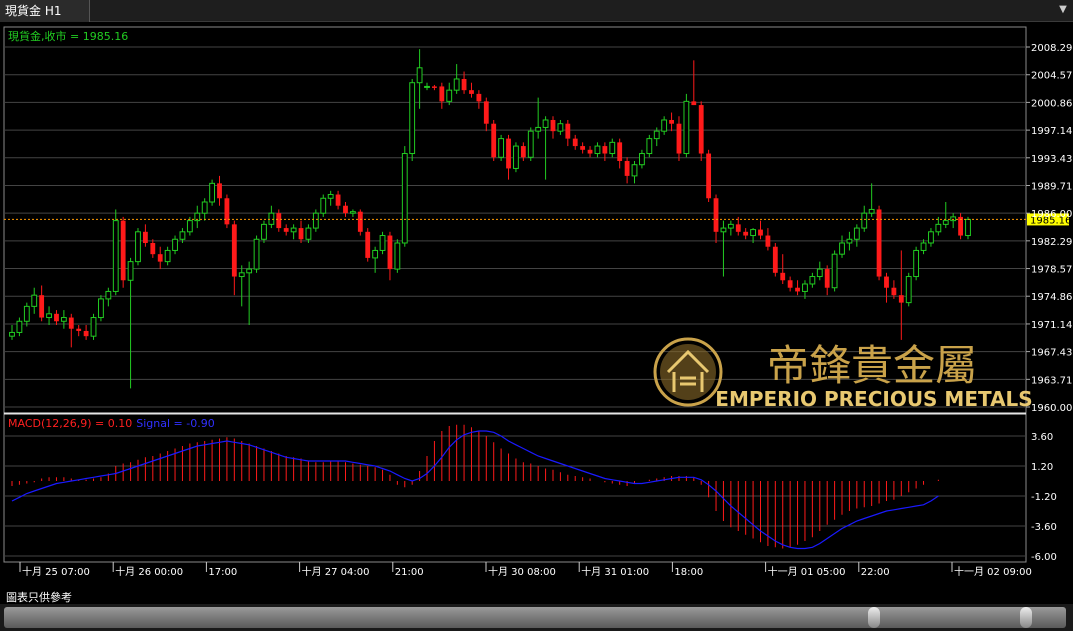 The width and height of the screenshot is (1073, 631). I want to click on disclaimer-text: 圖表只供參考, so click(39, 597).